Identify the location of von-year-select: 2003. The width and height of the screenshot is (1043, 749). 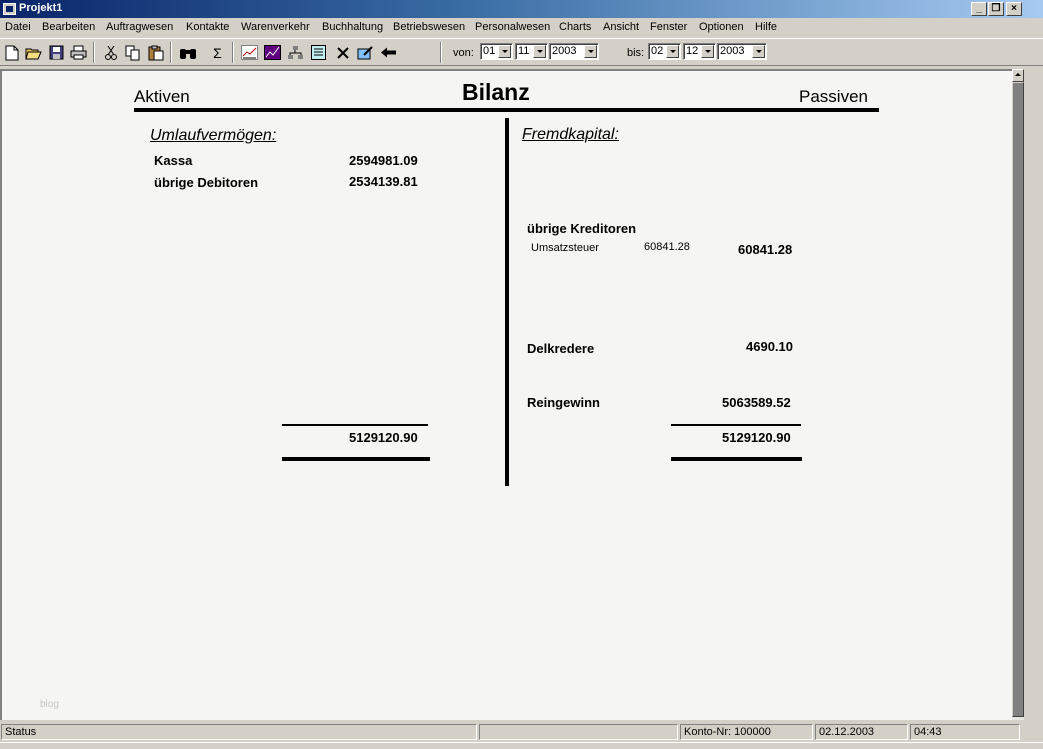
(574, 51).